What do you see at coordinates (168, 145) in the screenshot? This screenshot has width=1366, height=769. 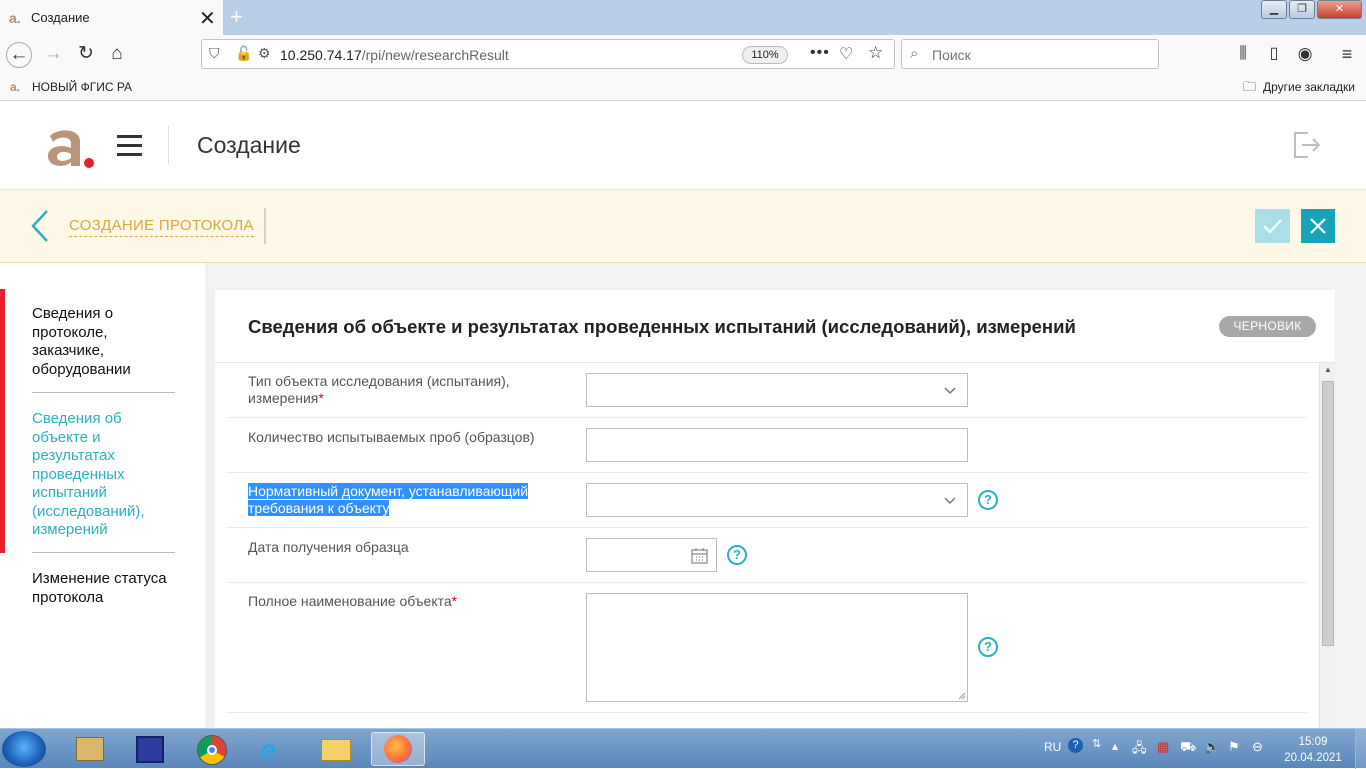 I see `header-divider` at bounding box center [168, 145].